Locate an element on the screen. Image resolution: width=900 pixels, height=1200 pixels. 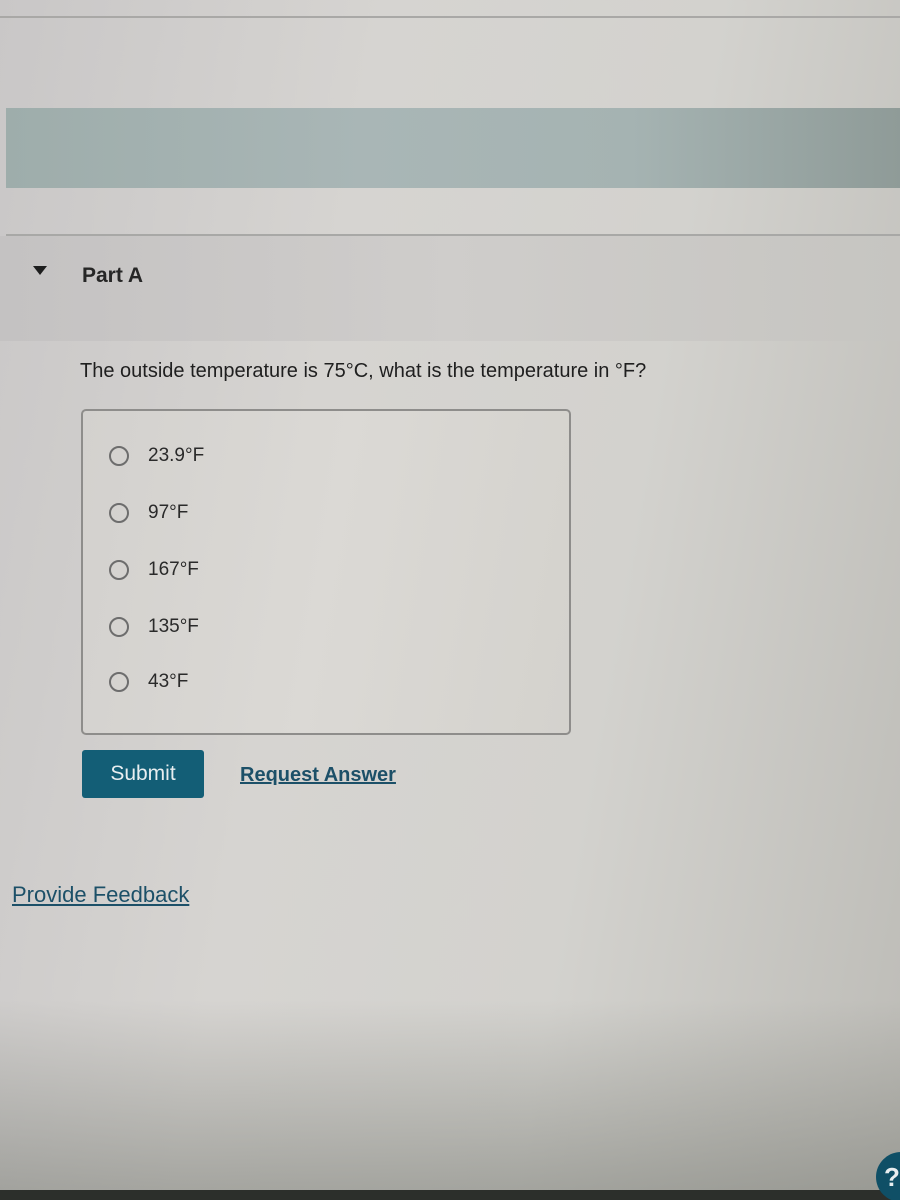
bottom-bar is located at coordinates (450, 1195).